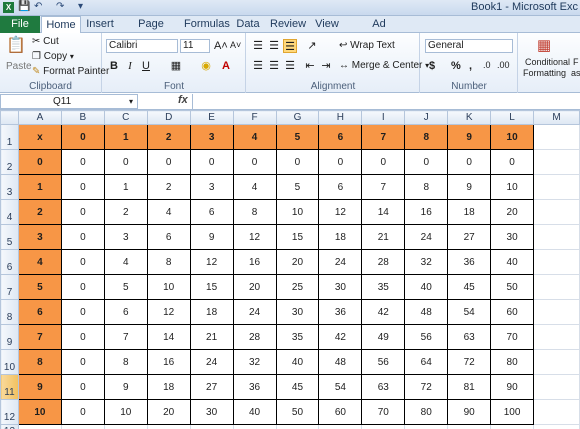 This screenshot has height=429, width=580. What do you see at coordinates (82, 117) in the screenshot?
I see `column-header-b: B` at bounding box center [82, 117].